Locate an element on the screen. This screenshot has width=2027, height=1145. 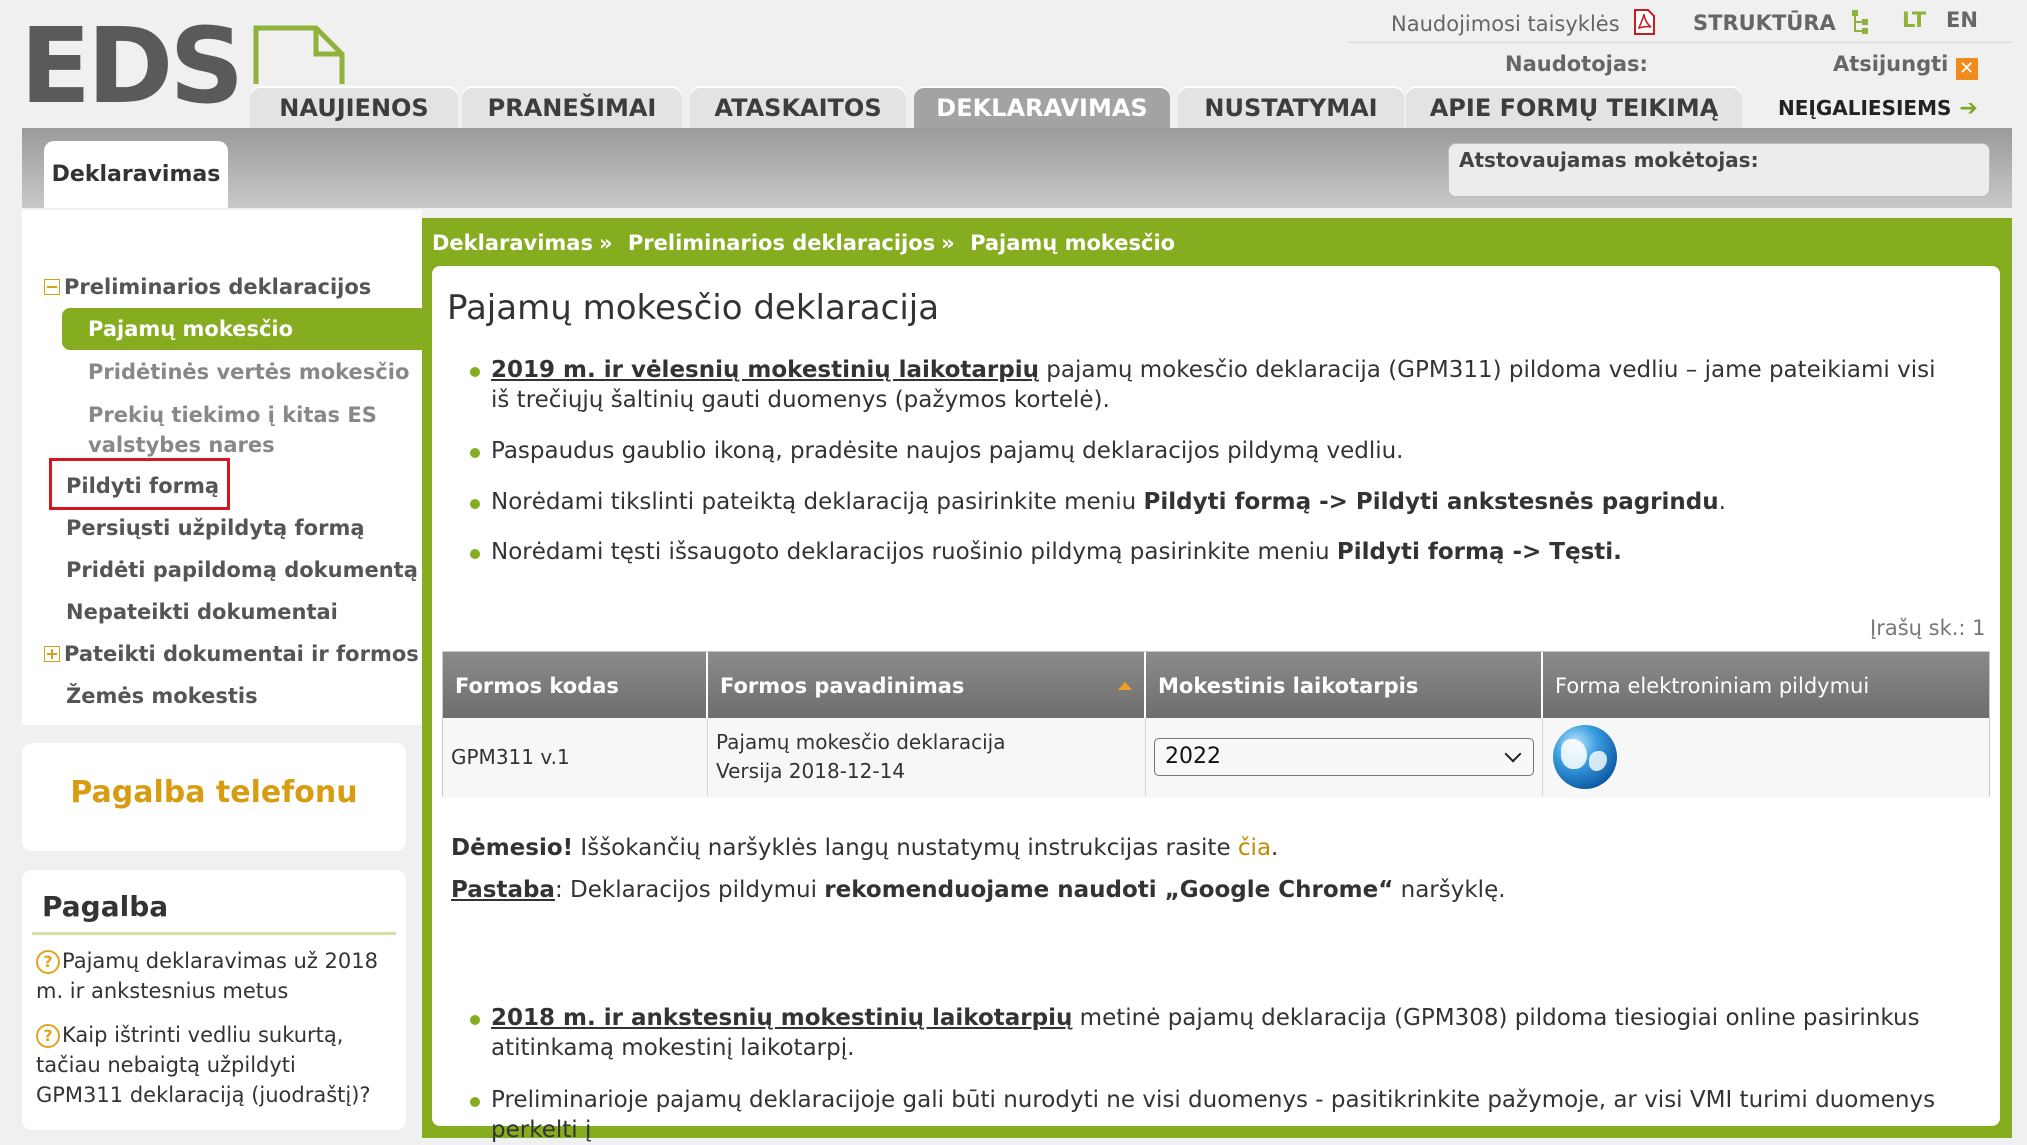
section-tab-deklaravimas: Deklaravimas is located at coordinates (136, 174).